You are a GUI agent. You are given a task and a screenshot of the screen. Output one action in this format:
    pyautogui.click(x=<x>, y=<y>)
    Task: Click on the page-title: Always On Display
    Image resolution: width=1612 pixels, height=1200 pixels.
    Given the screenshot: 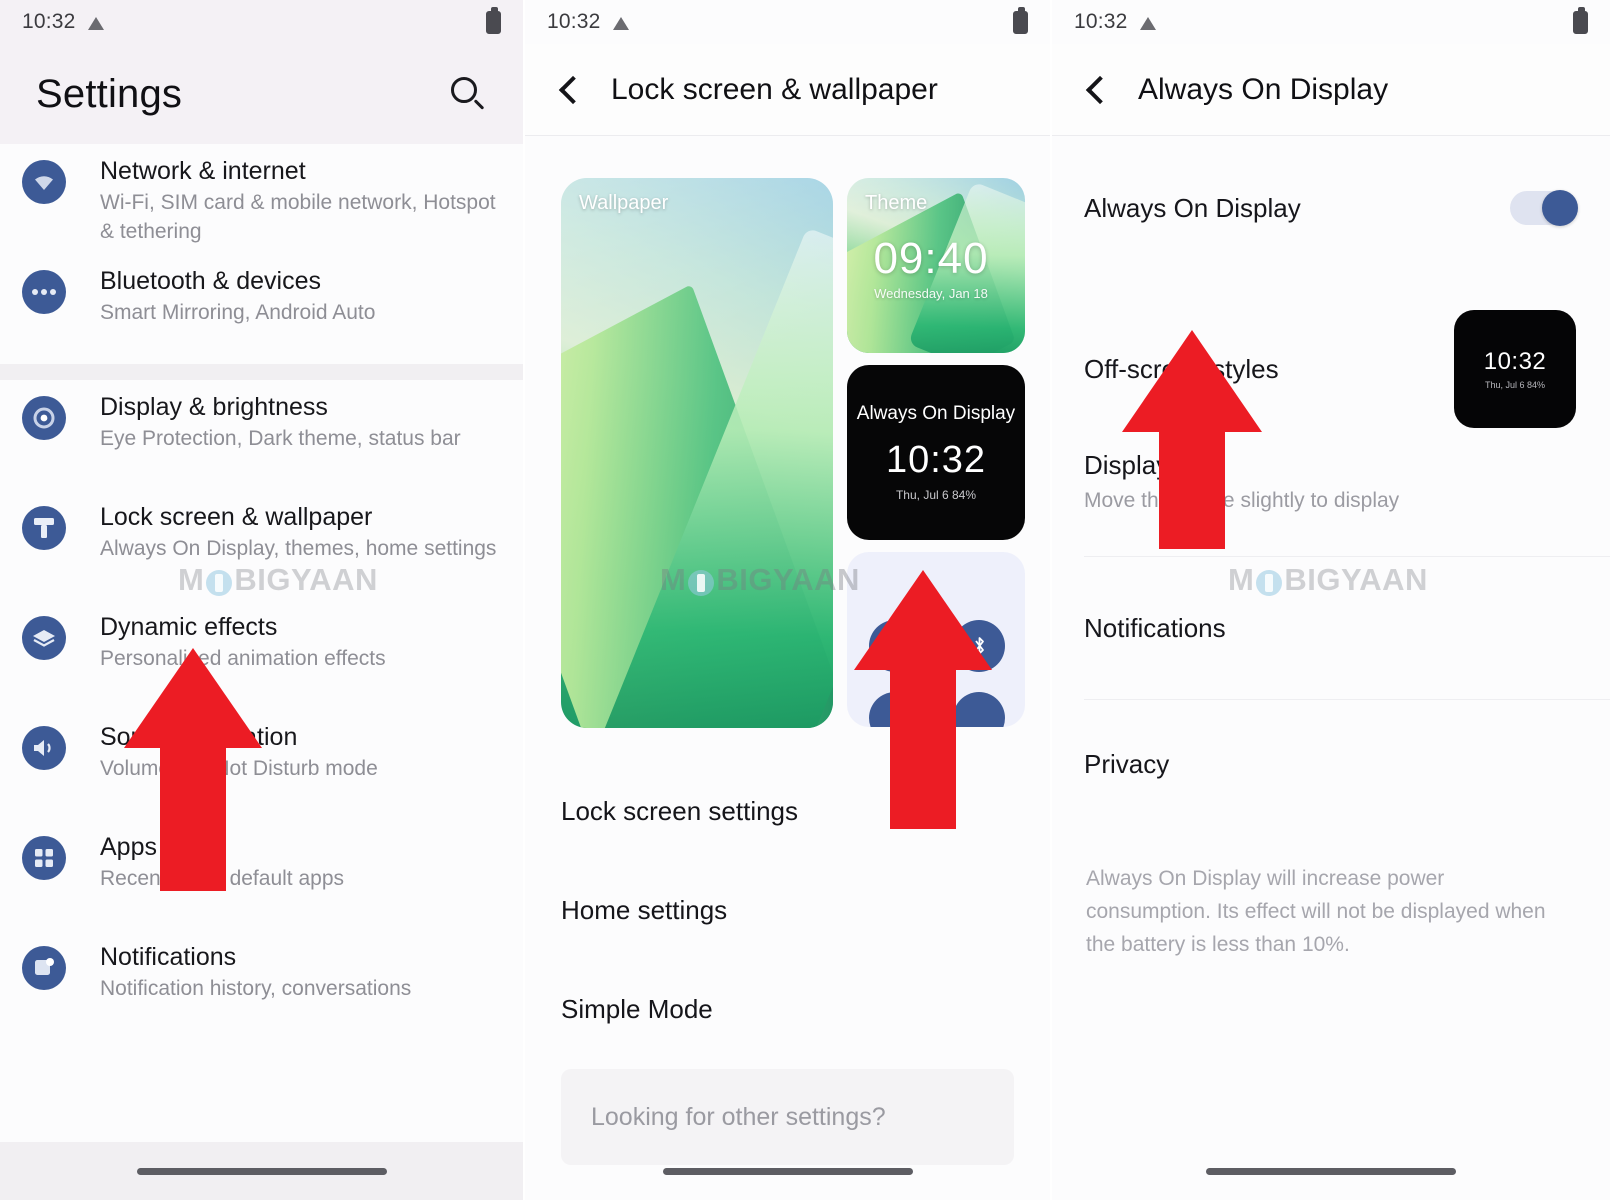 What is the action you would take?
    pyautogui.click(x=1263, y=89)
    